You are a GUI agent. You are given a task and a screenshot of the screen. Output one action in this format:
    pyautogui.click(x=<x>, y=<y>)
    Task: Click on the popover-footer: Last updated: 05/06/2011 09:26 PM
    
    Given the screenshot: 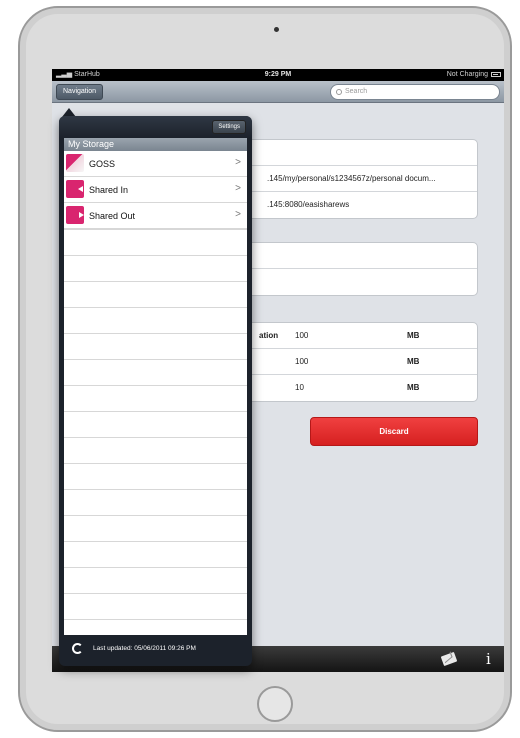 What is the action you would take?
    pyautogui.click(x=155, y=650)
    